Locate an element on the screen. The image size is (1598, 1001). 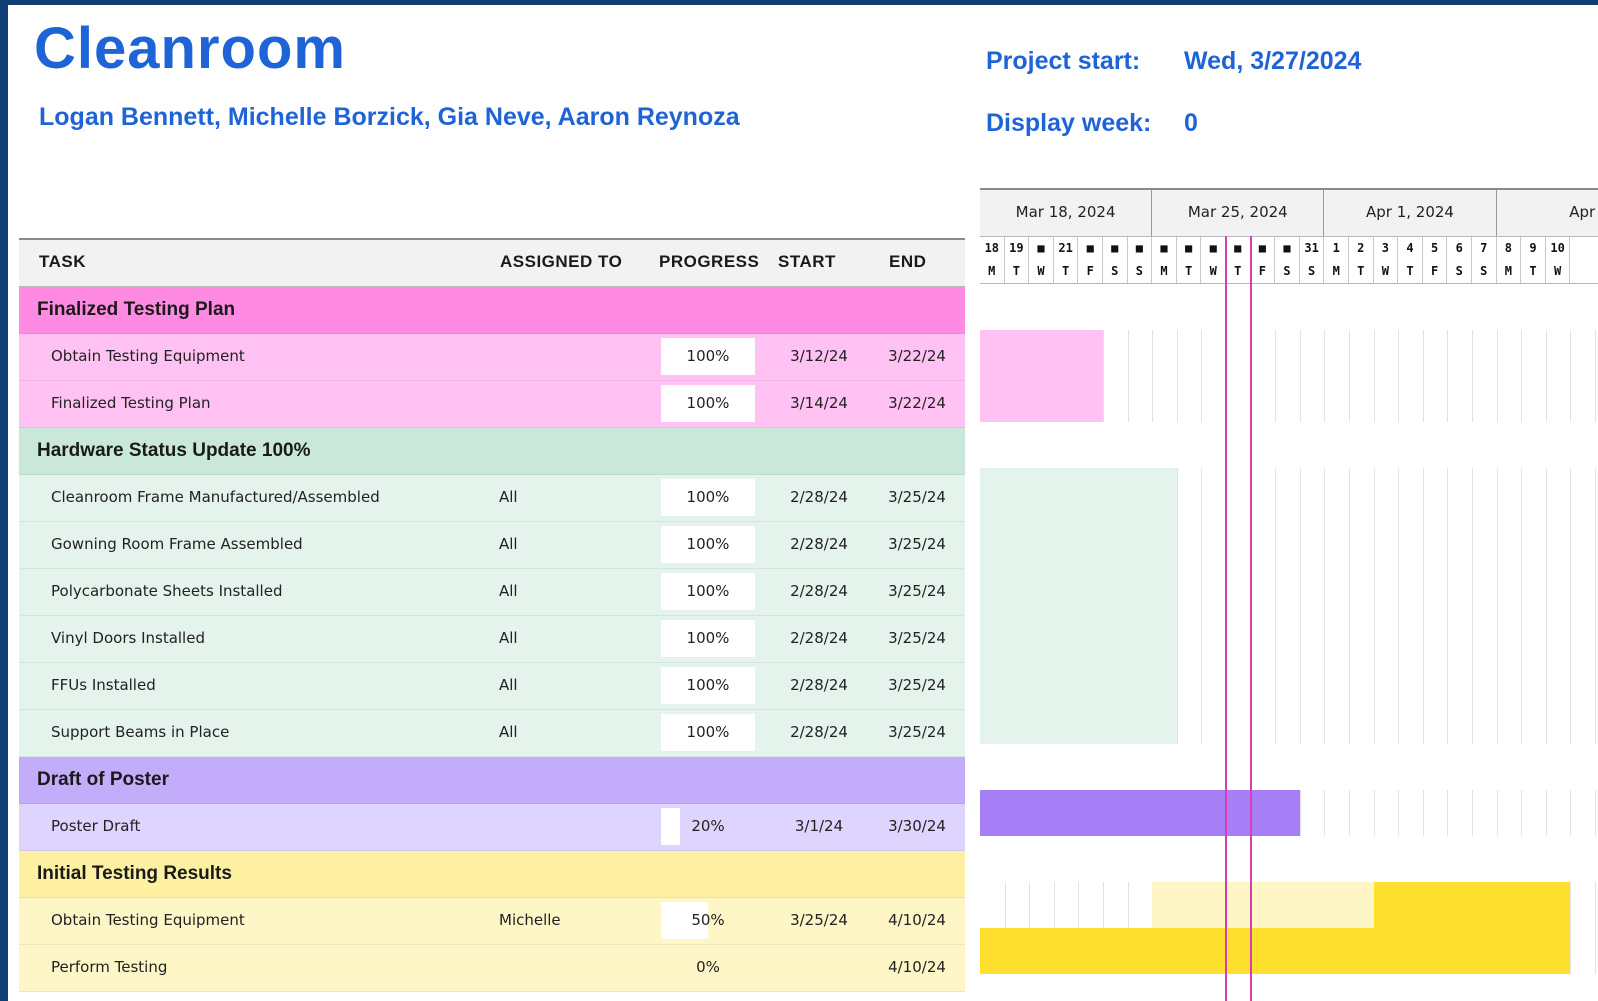
group-header-row: Finalized Testing Plan is located at coordinates (492, 310).